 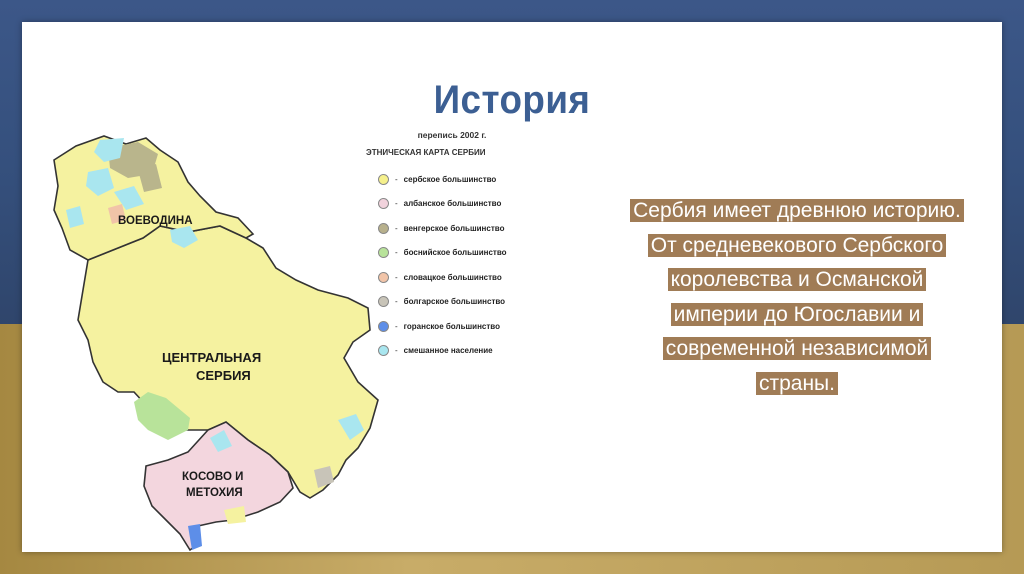 I want to click on legend-label: словацкое большинство, so click(x=452, y=277).